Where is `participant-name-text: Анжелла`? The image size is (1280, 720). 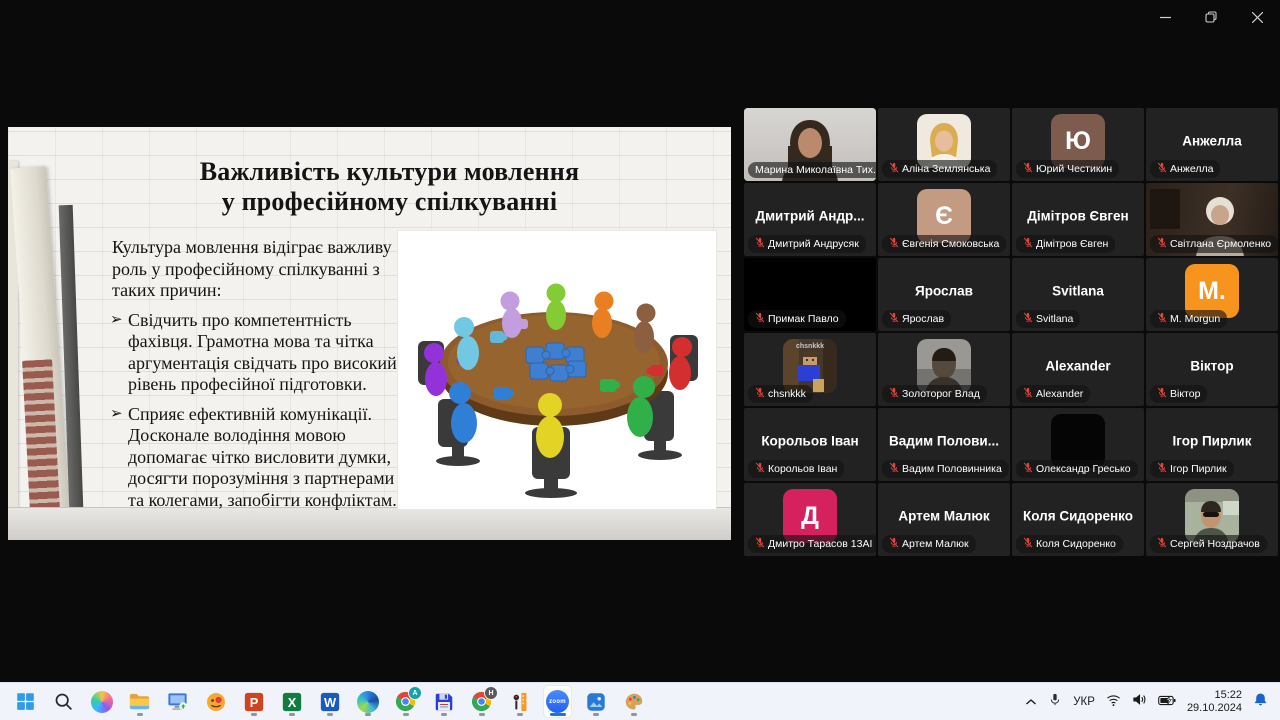
participant-name-text: Анжелла is located at coordinates (1192, 169).